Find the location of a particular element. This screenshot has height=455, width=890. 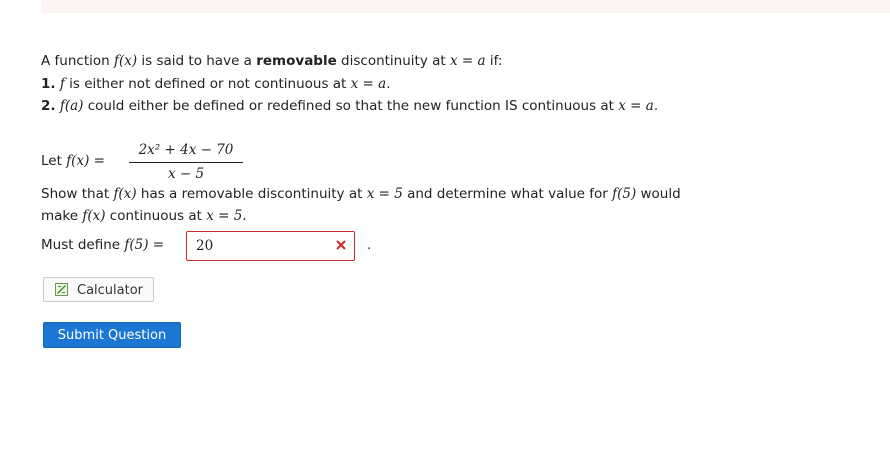

condition-number: 2. is located at coordinates (48, 106).